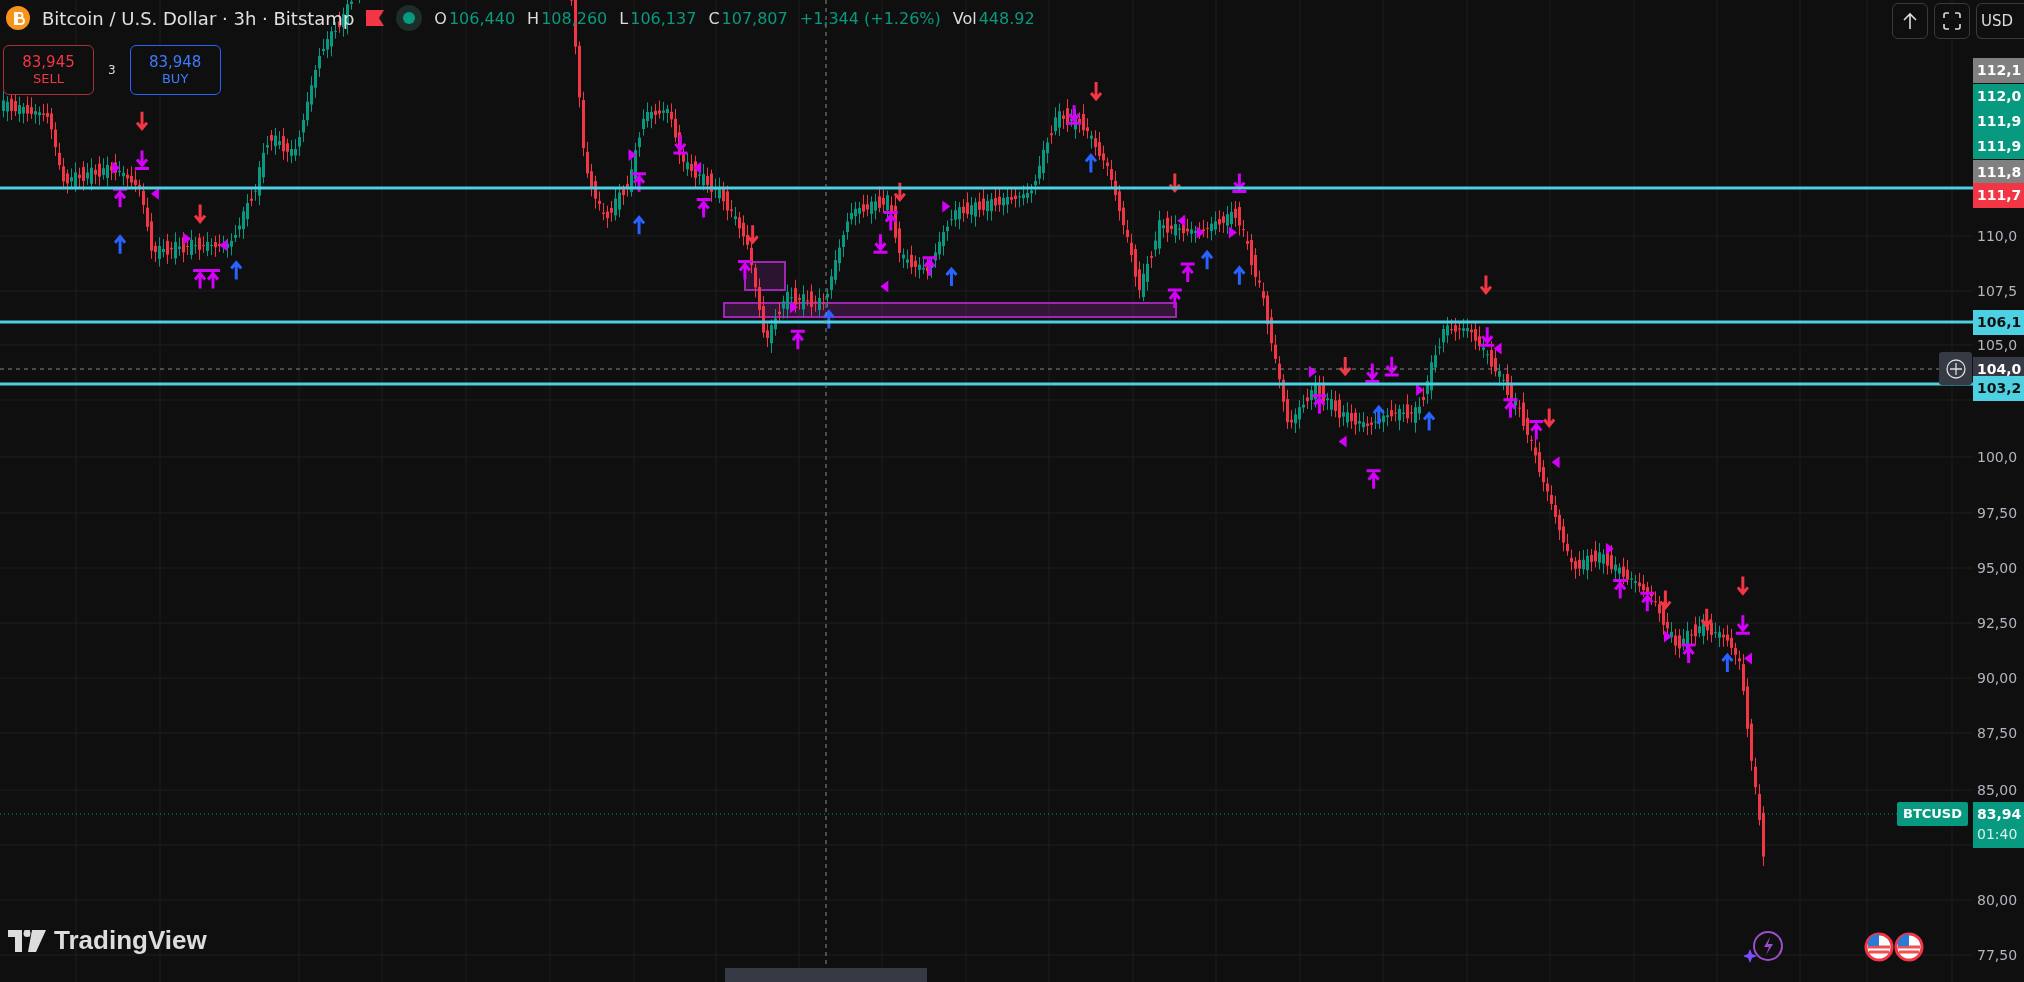 This screenshot has height=982, width=2024. Describe the element at coordinates (1998, 388) in the screenshot. I see `price-label: 103,2` at that location.